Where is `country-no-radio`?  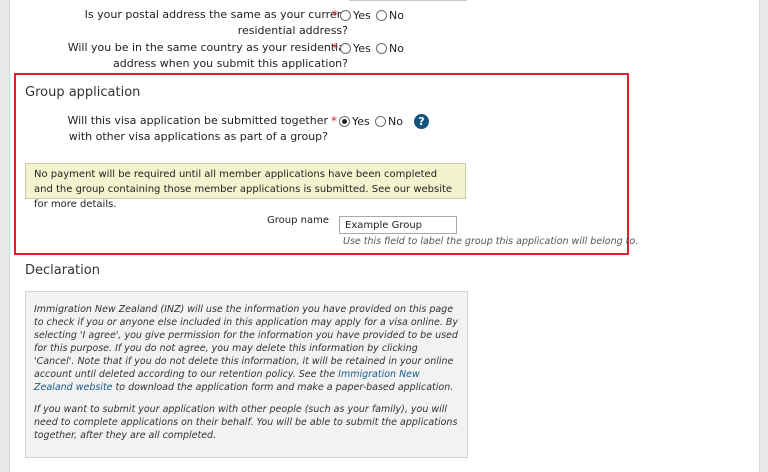
country-no-radio is located at coordinates (381, 48).